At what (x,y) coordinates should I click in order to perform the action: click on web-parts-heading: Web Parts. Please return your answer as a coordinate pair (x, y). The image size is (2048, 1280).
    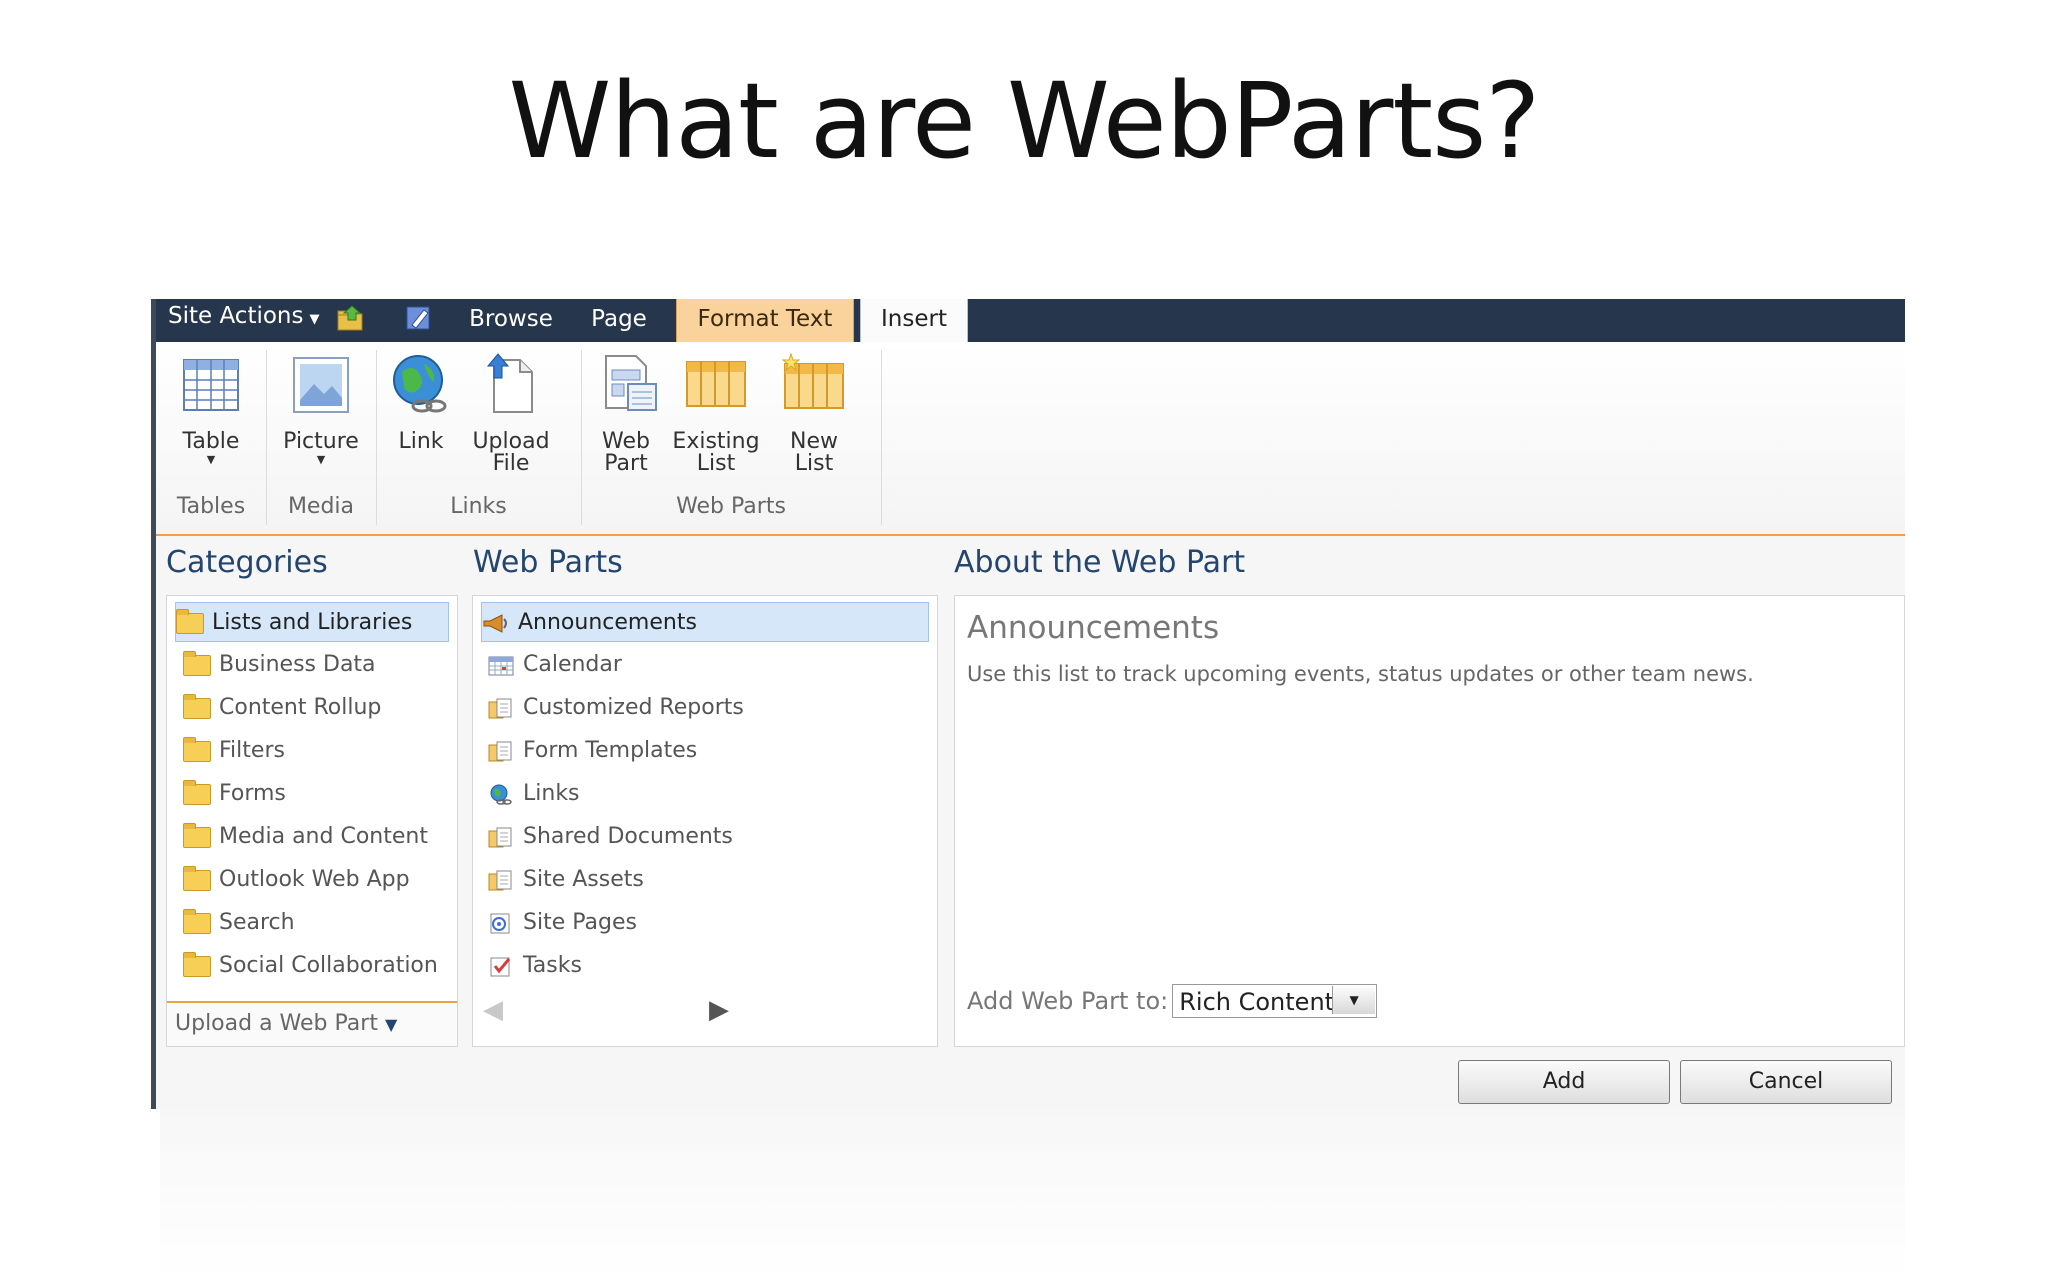
    Looking at the image, I should click on (548, 562).